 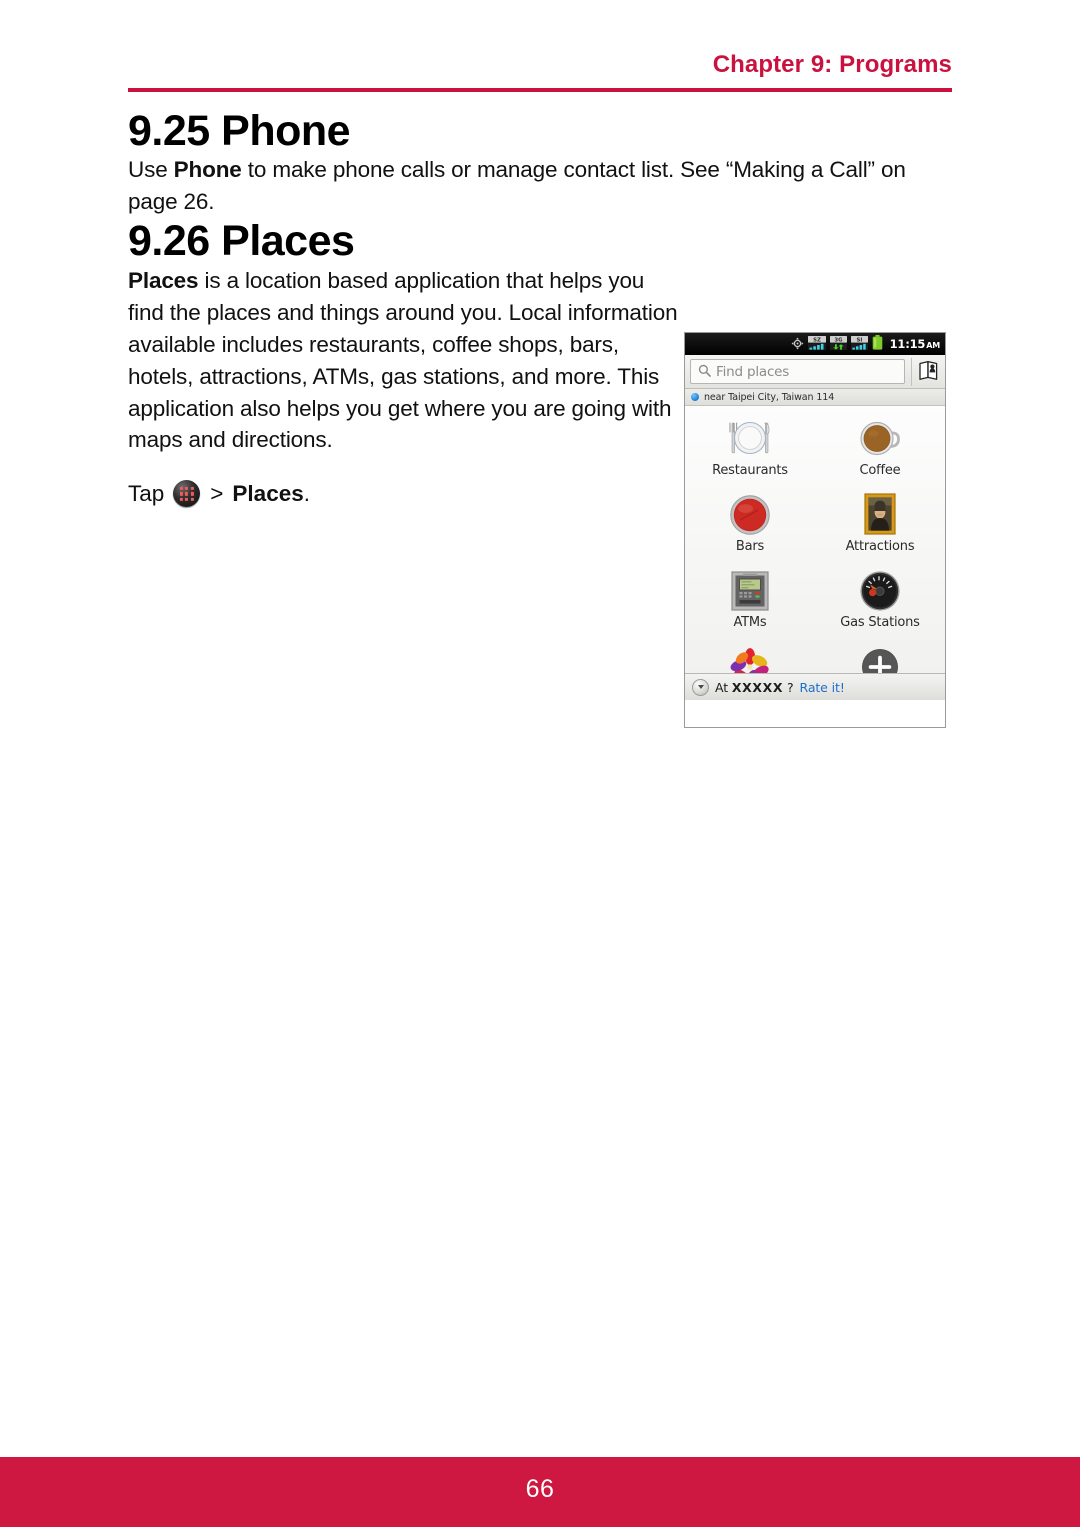 What do you see at coordinates (838, 344) in the screenshot?
I see `data-3g-icon: 3G` at bounding box center [838, 344].